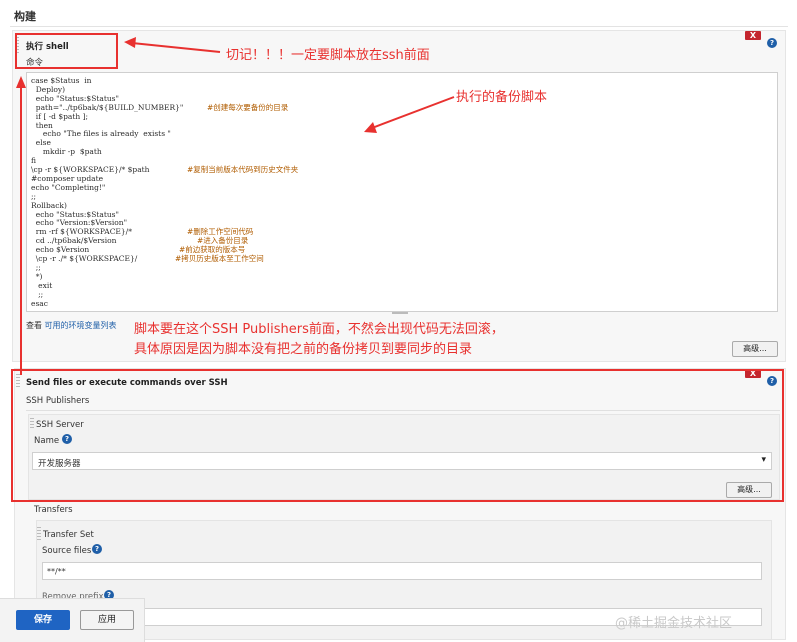 The width and height of the screenshot is (797, 642). I want to click on arrow-line-backup, so click(413, 112).